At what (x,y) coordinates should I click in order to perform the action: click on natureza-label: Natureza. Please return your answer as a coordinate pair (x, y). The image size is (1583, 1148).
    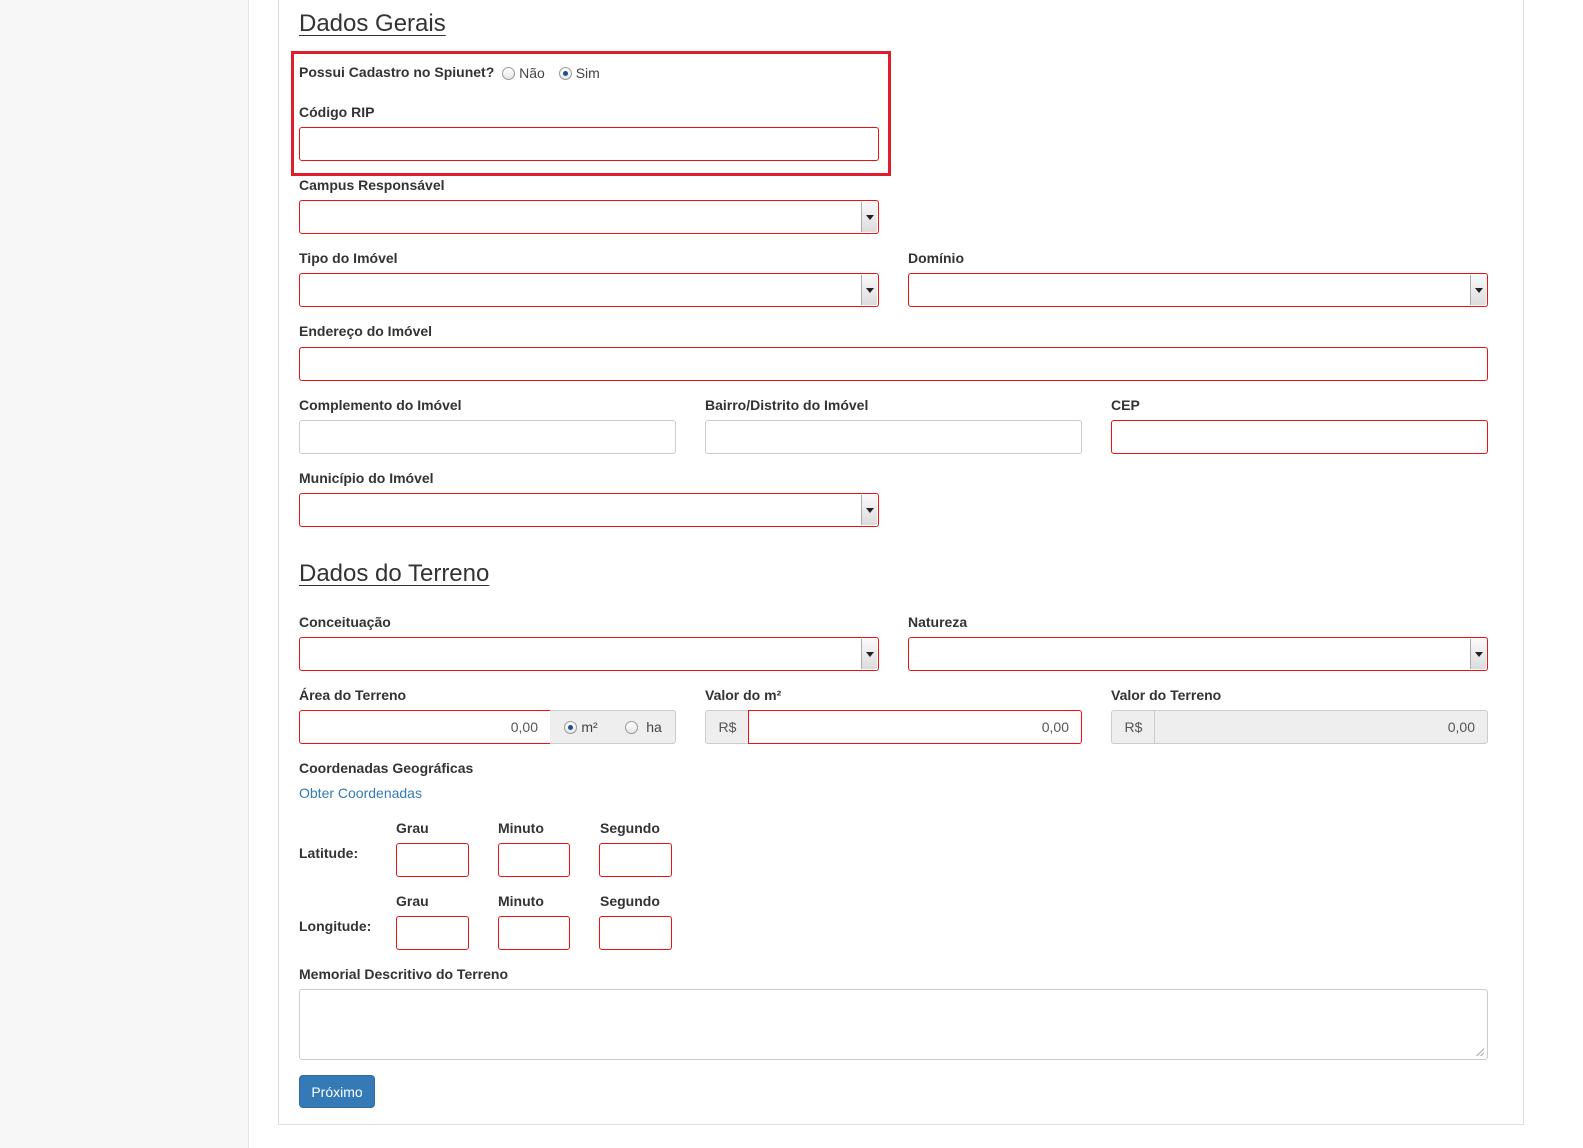
    Looking at the image, I should click on (938, 622).